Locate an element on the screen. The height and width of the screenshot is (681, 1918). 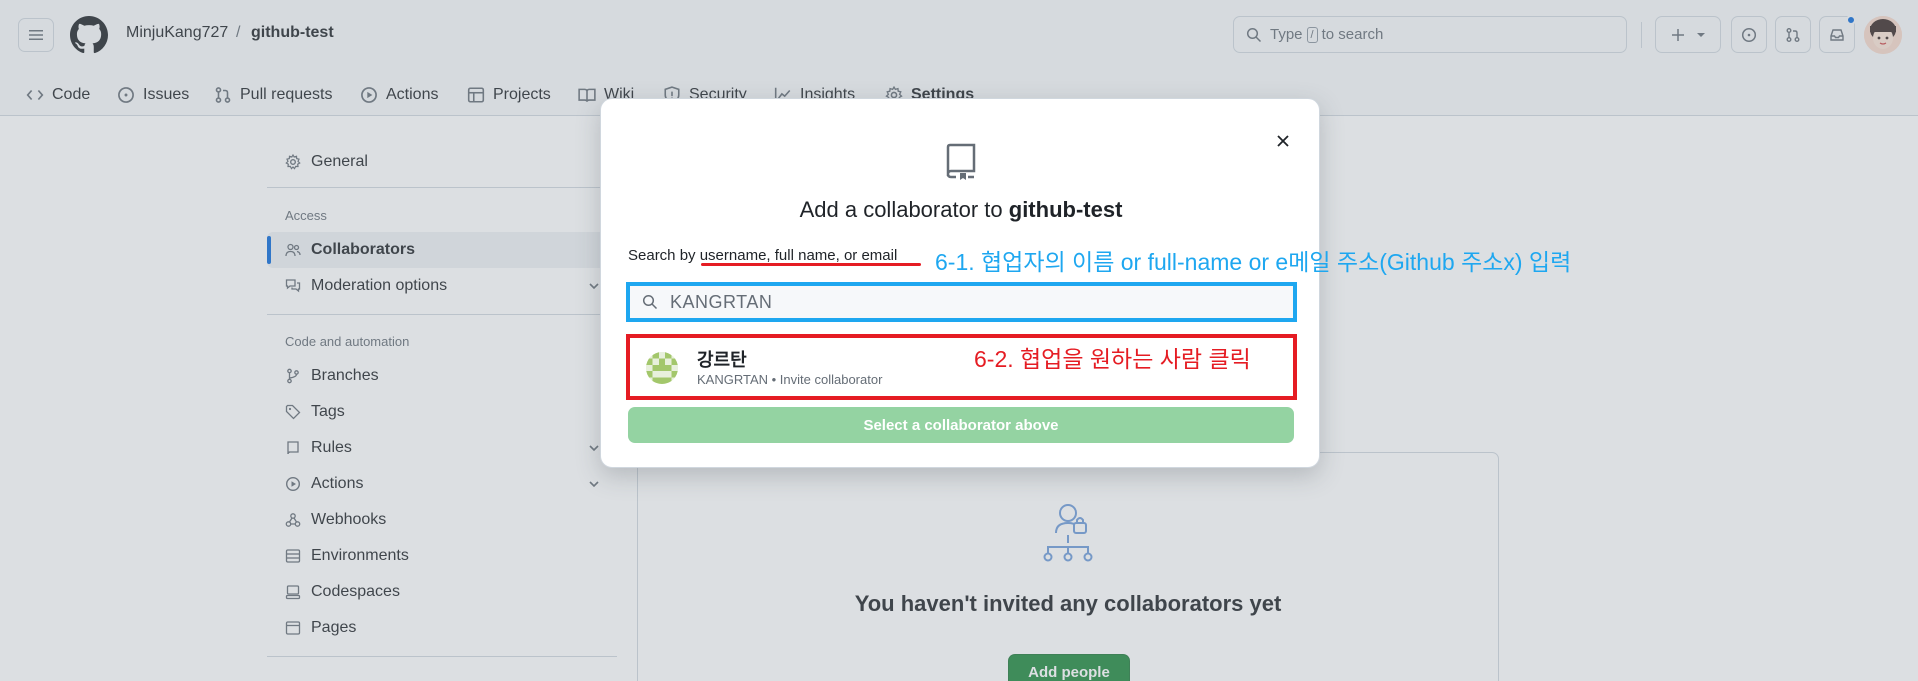
select-collaborator-button: Select a collaborator above is located at coordinates (961, 425).